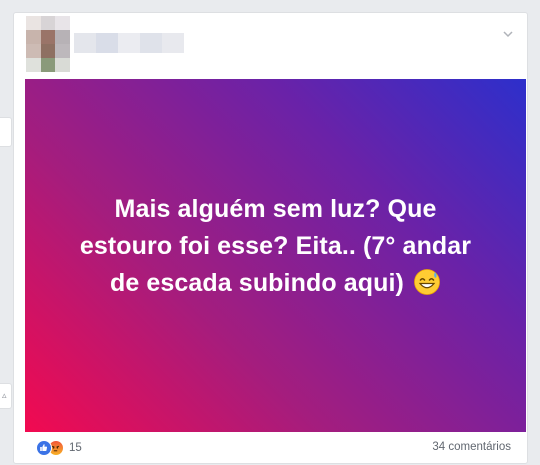 Image resolution: width=540 pixels, height=465 pixels. I want to click on triangle-icon: ▵, so click(4, 395).